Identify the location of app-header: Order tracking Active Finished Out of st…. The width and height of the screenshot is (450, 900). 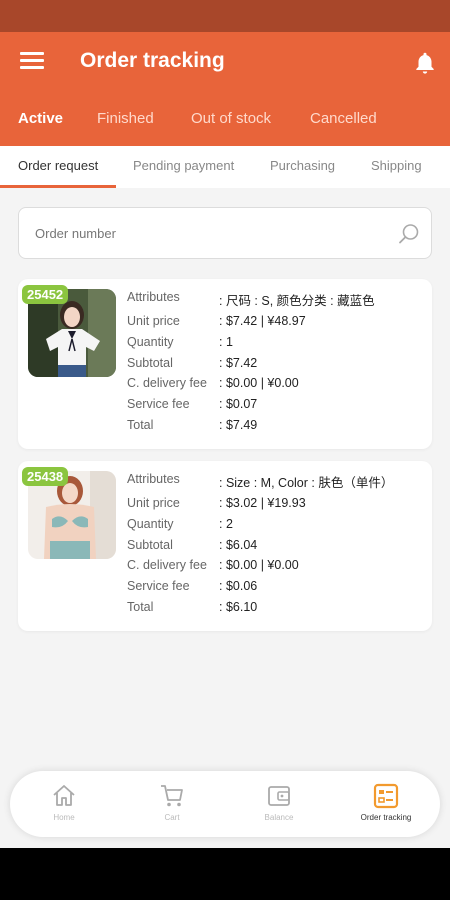
(225, 89).